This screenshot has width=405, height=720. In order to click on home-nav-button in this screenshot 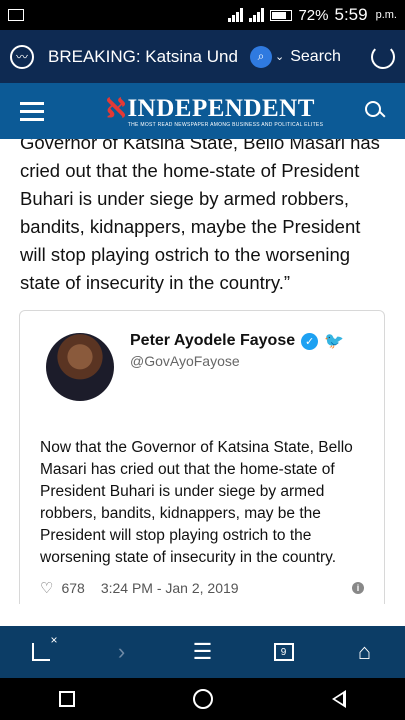, I will do `click(203, 699)`.